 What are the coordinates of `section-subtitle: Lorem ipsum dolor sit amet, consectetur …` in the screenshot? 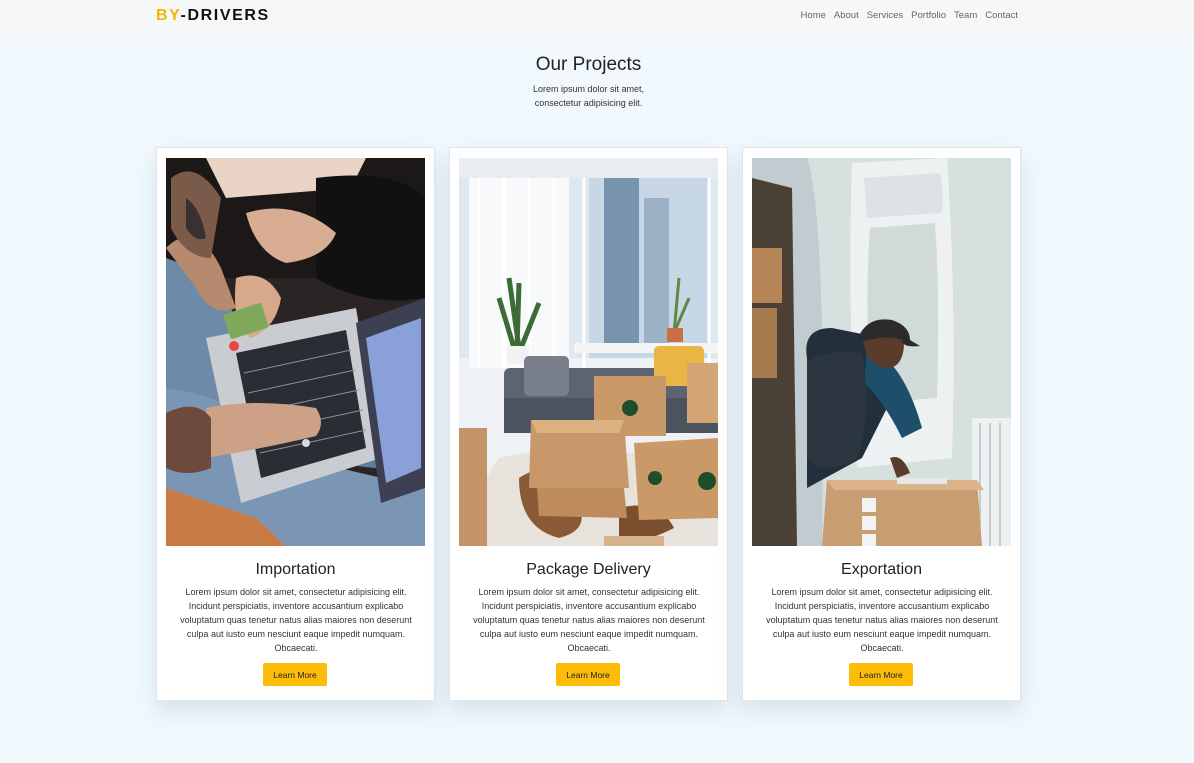 It's located at (588, 96).